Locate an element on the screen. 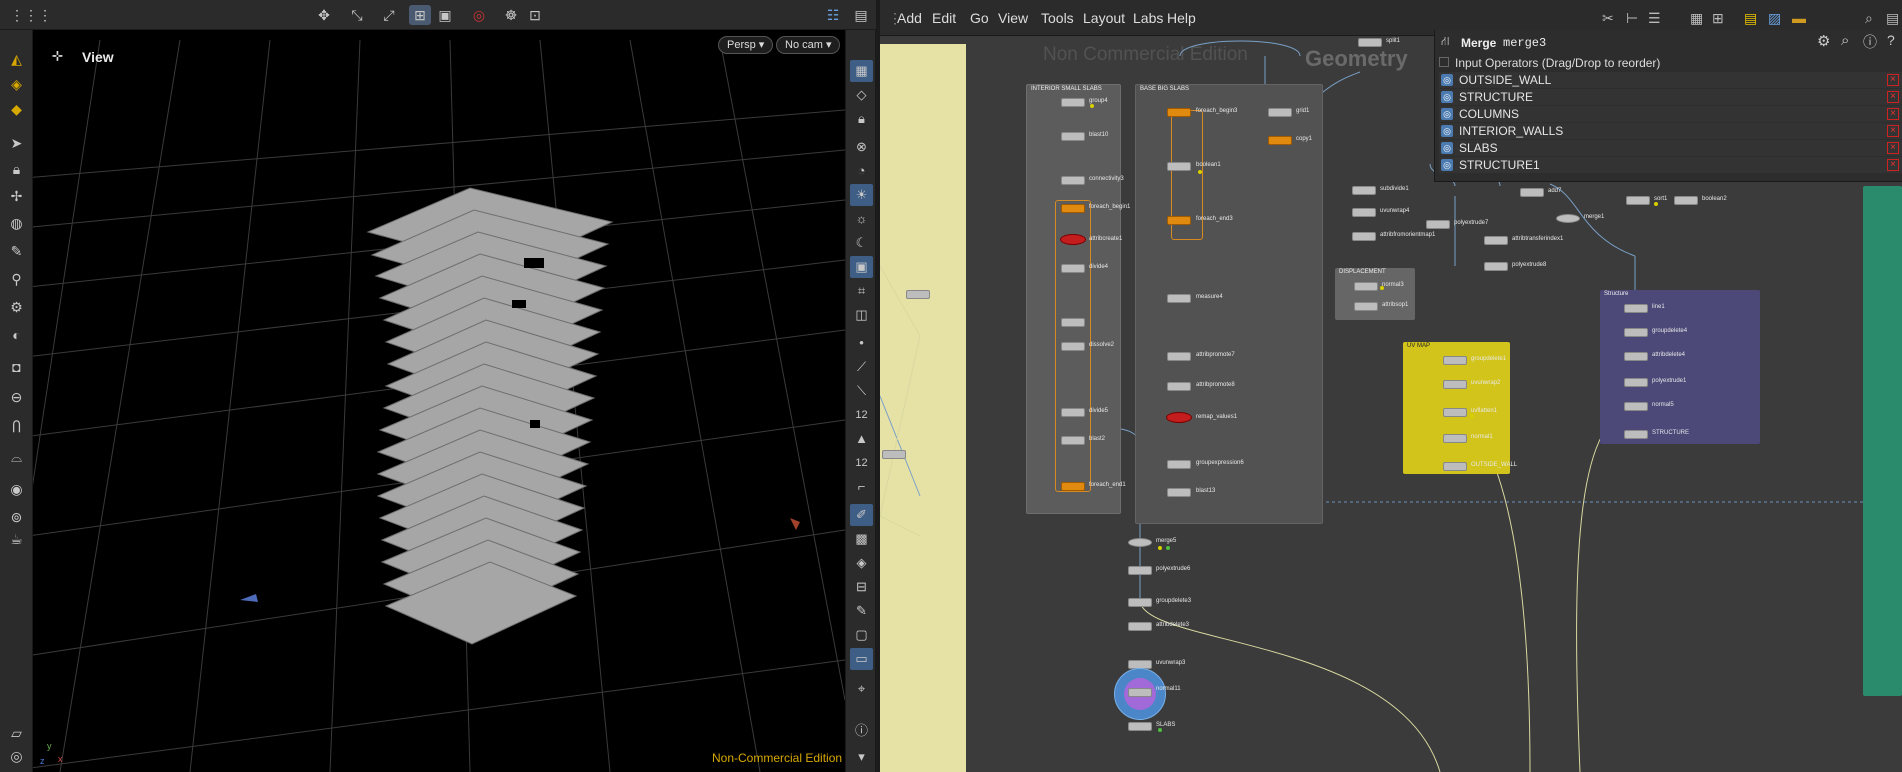 The height and width of the screenshot is (772, 1902). folder-icon: ▬ is located at coordinates (1799, 18).